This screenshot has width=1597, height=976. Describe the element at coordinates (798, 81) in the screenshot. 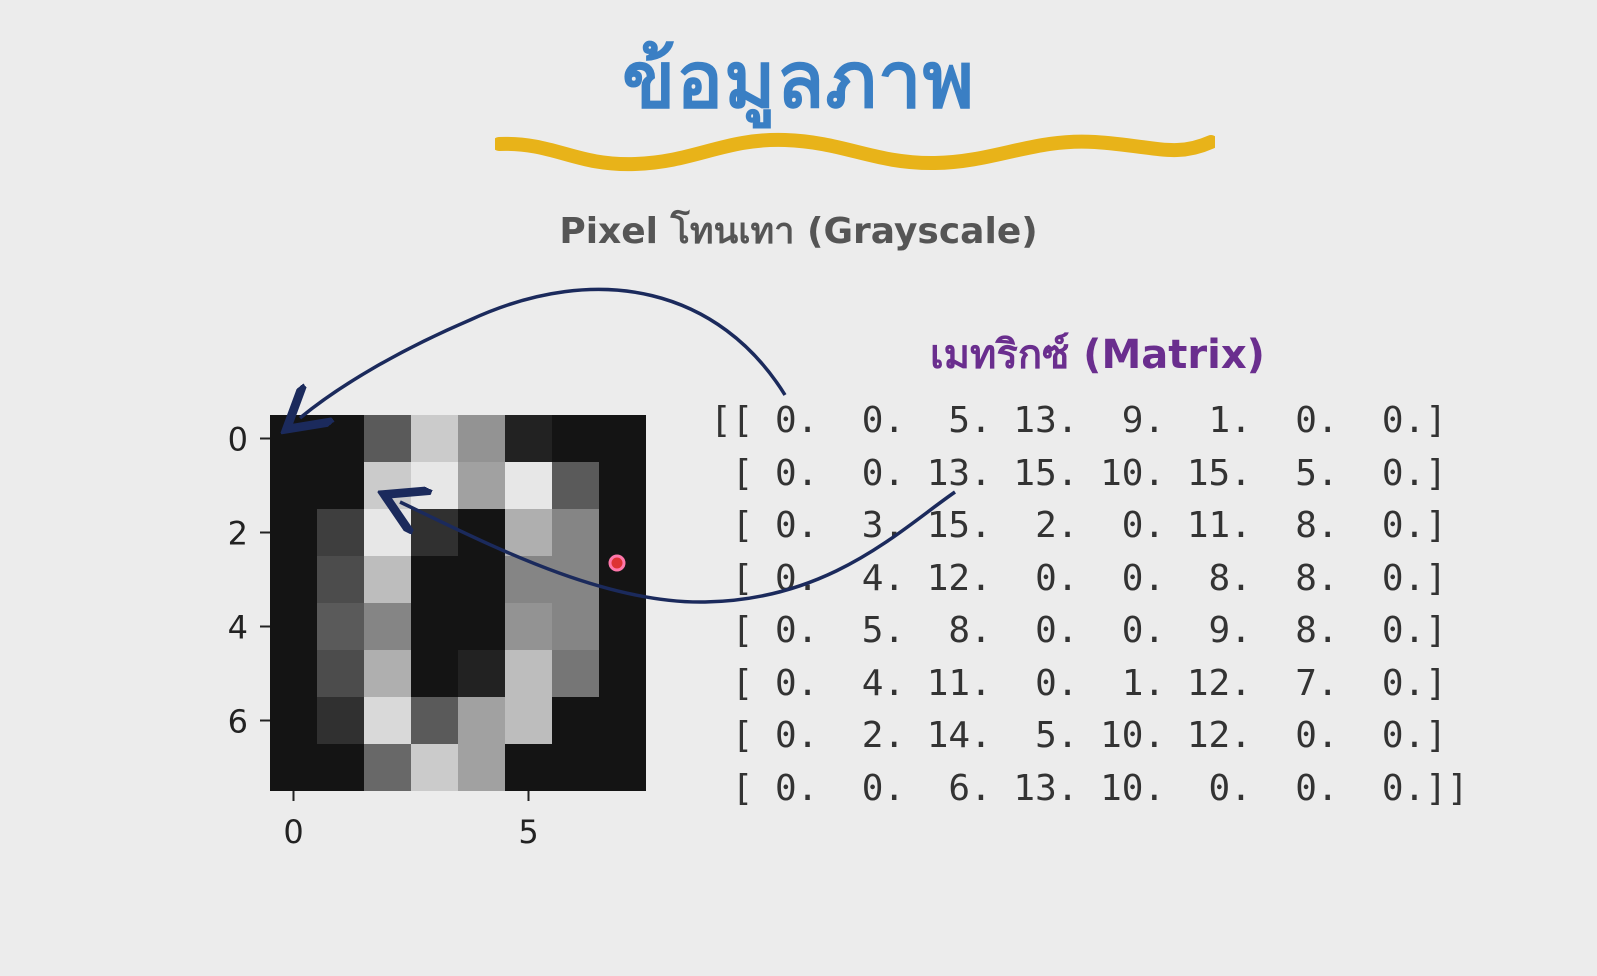

I see `page-title: ข้อมูลภาพ` at that location.